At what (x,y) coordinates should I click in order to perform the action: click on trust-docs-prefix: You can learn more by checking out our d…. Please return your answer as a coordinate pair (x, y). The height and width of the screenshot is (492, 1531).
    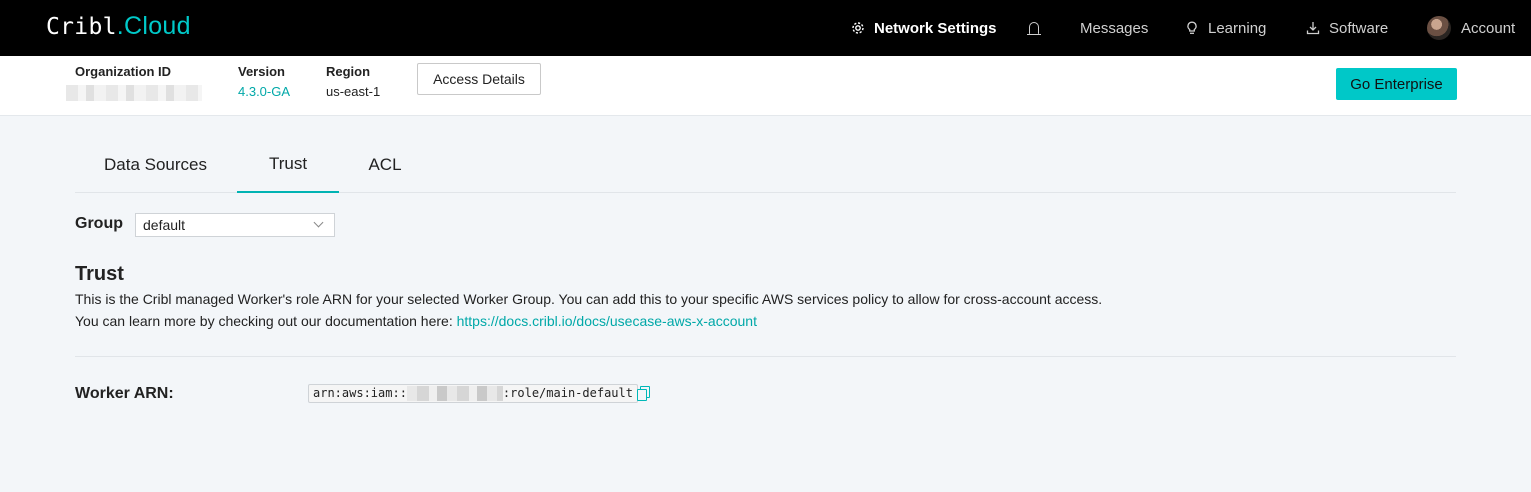
    Looking at the image, I should click on (266, 321).